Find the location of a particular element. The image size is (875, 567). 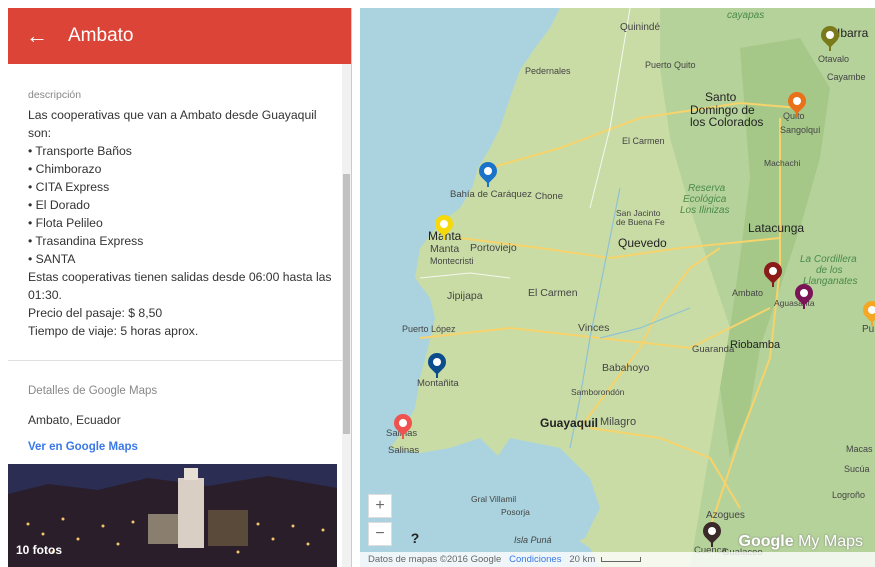

back-arrow-icon: ← is located at coordinates (38, 36).